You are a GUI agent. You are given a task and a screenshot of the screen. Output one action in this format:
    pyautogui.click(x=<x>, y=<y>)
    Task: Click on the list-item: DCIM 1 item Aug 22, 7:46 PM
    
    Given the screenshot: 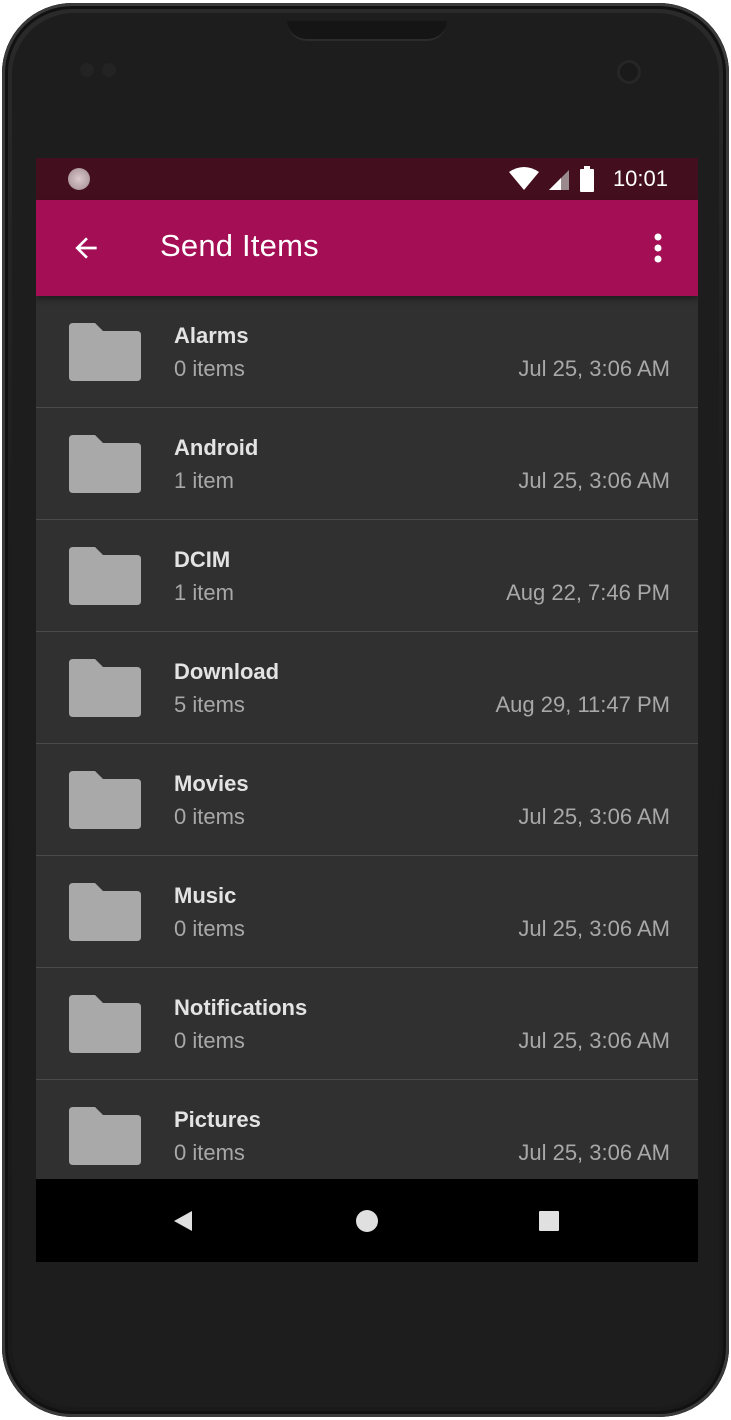 What is the action you would take?
    pyautogui.click(x=367, y=576)
    